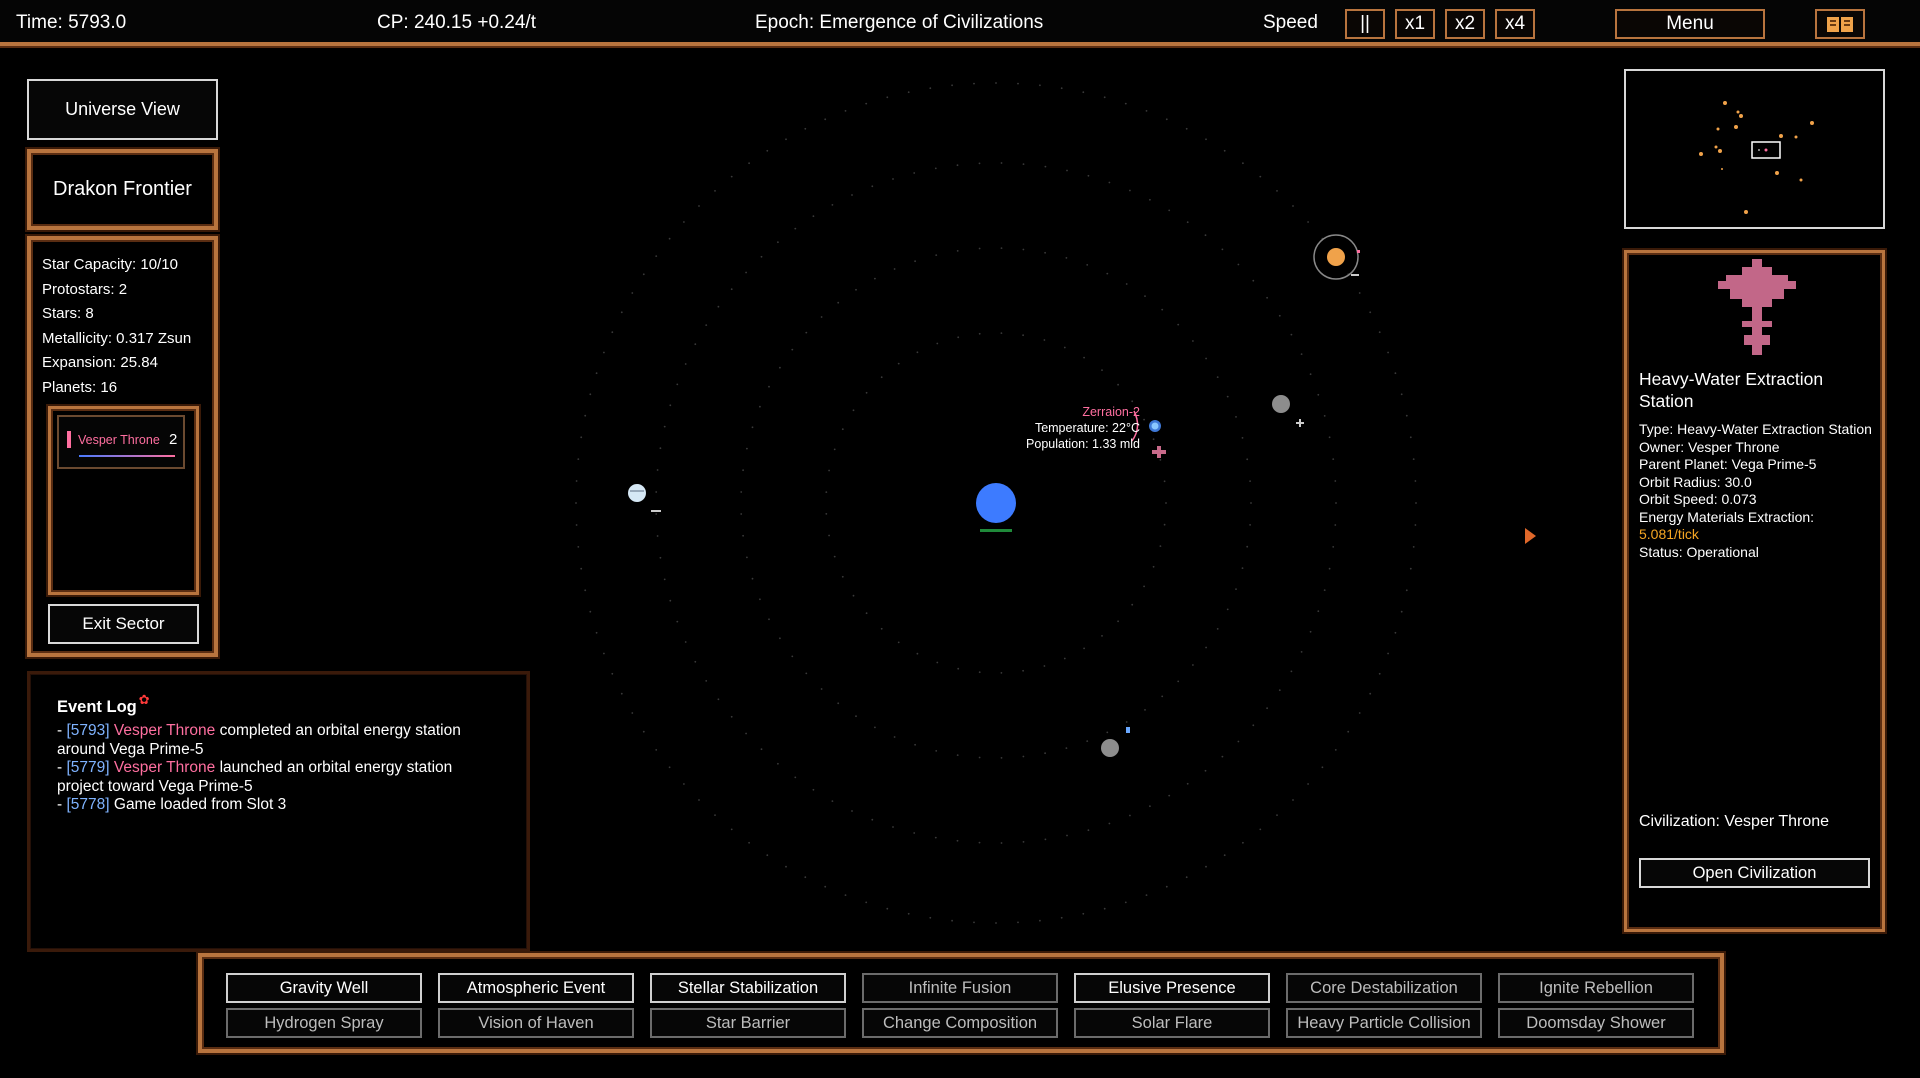 The height and width of the screenshot is (1078, 1920). What do you see at coordinates (122, 189) in the screenshot?
I see `sector-title-panel: Drakon Frontier` at bounding box center [122, 189].